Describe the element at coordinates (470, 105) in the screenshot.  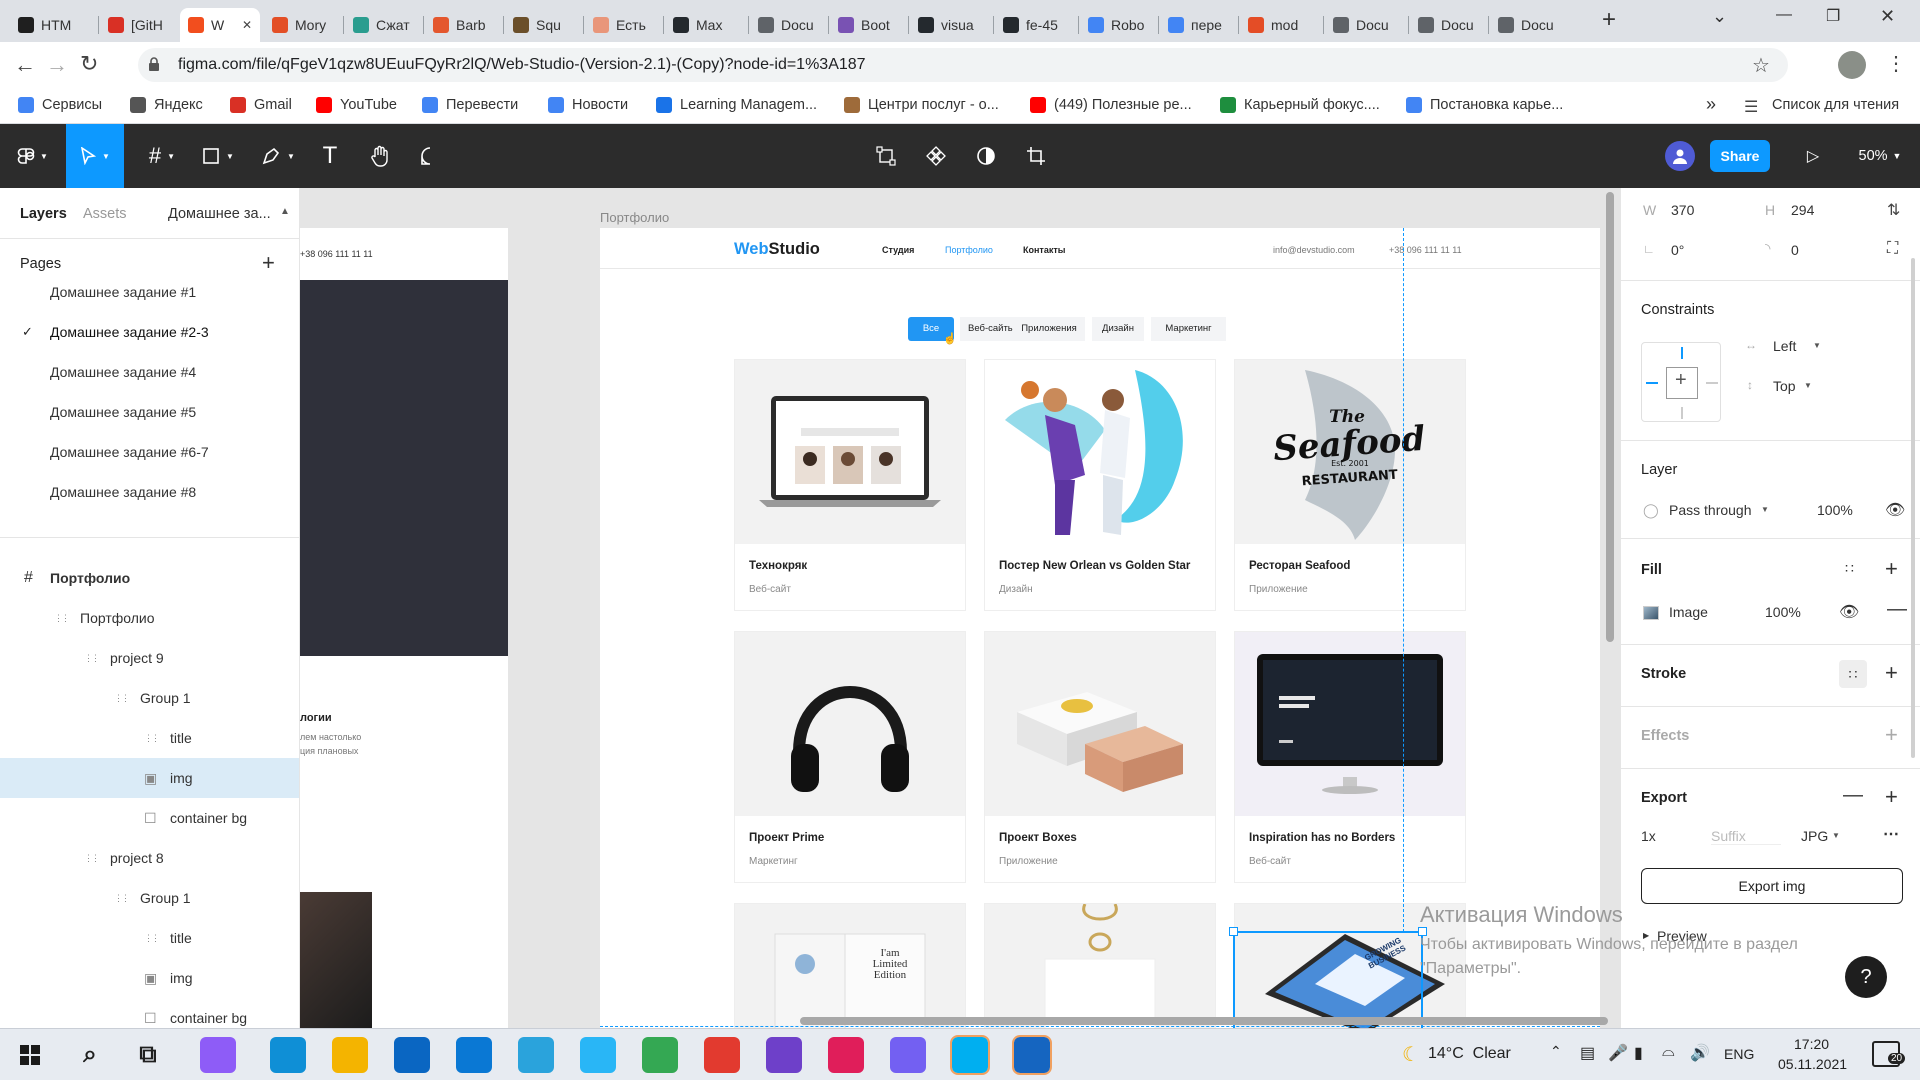
I see `bookmark-item: Перевести` at that location.